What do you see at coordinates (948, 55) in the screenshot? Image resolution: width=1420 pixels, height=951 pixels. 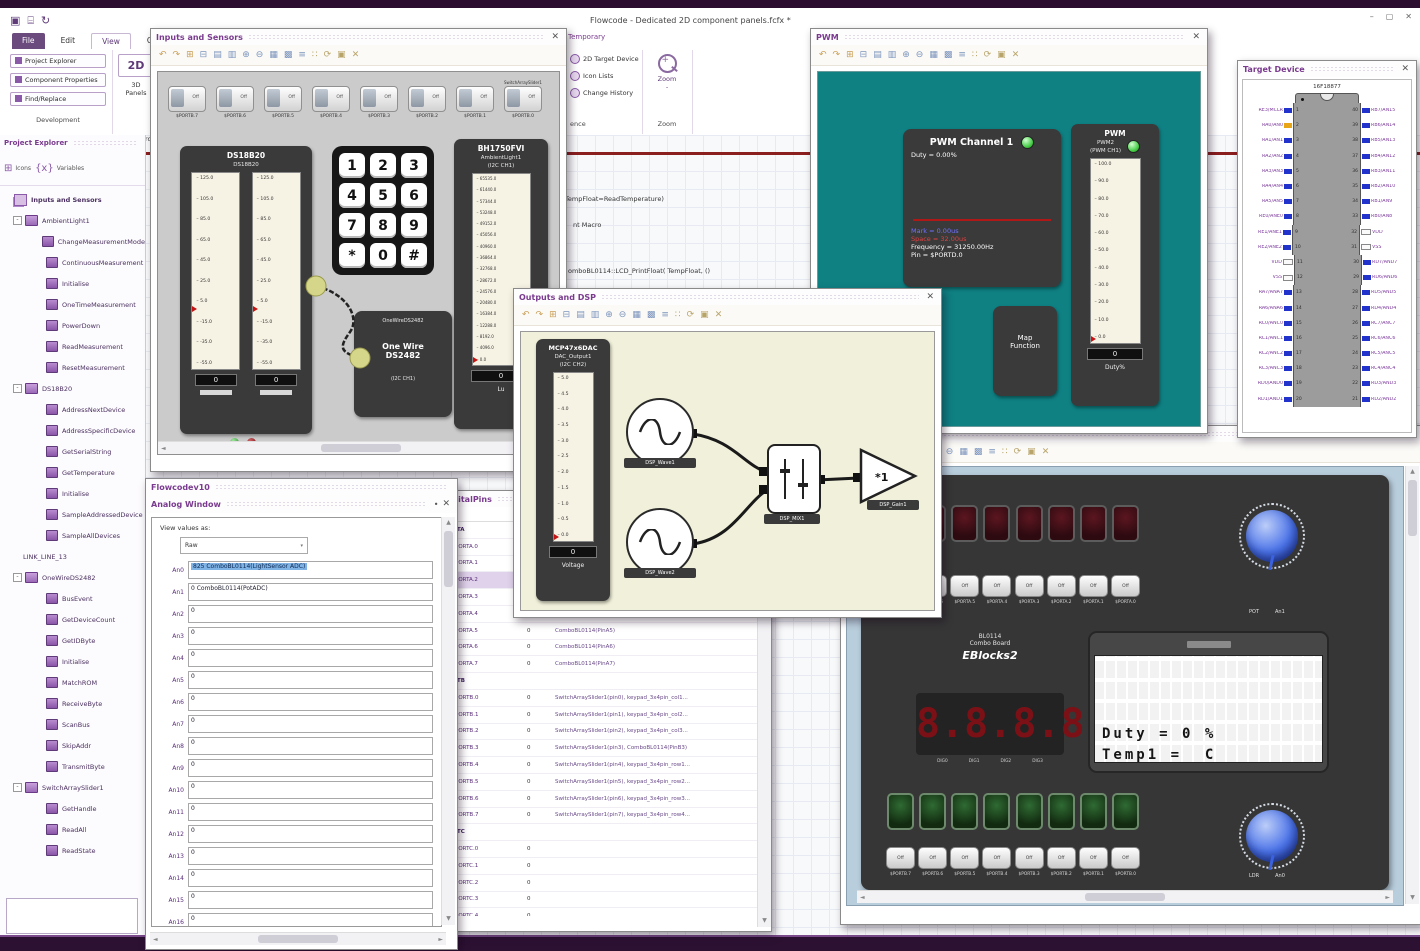 I see `snap-icon: ▩` at bounding box center [948, 55].